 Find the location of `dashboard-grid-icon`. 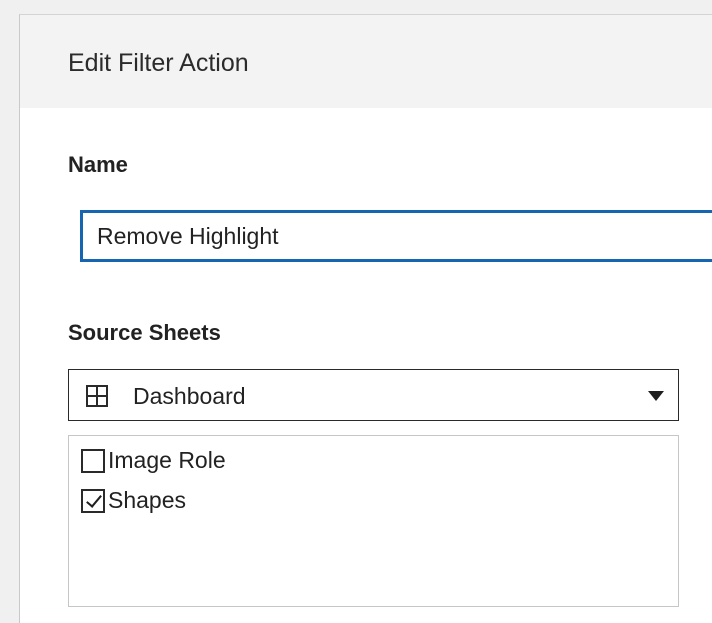

dashboard-grid-icon is located at coordinates (97, 396).